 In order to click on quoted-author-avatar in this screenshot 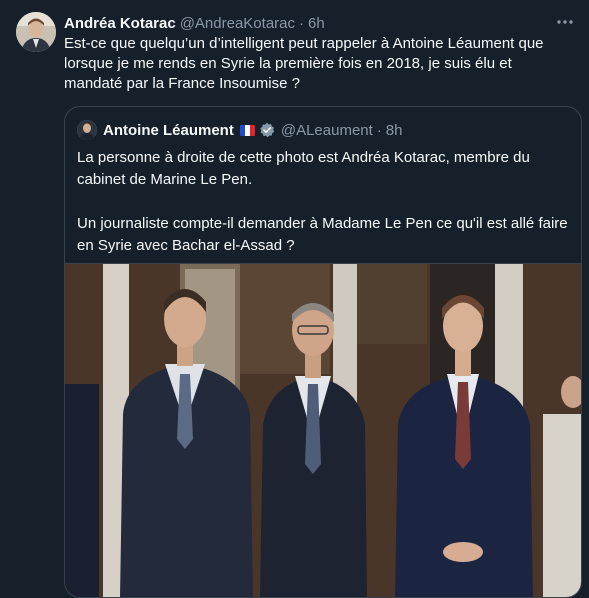, I will do `click(87, 130)`.